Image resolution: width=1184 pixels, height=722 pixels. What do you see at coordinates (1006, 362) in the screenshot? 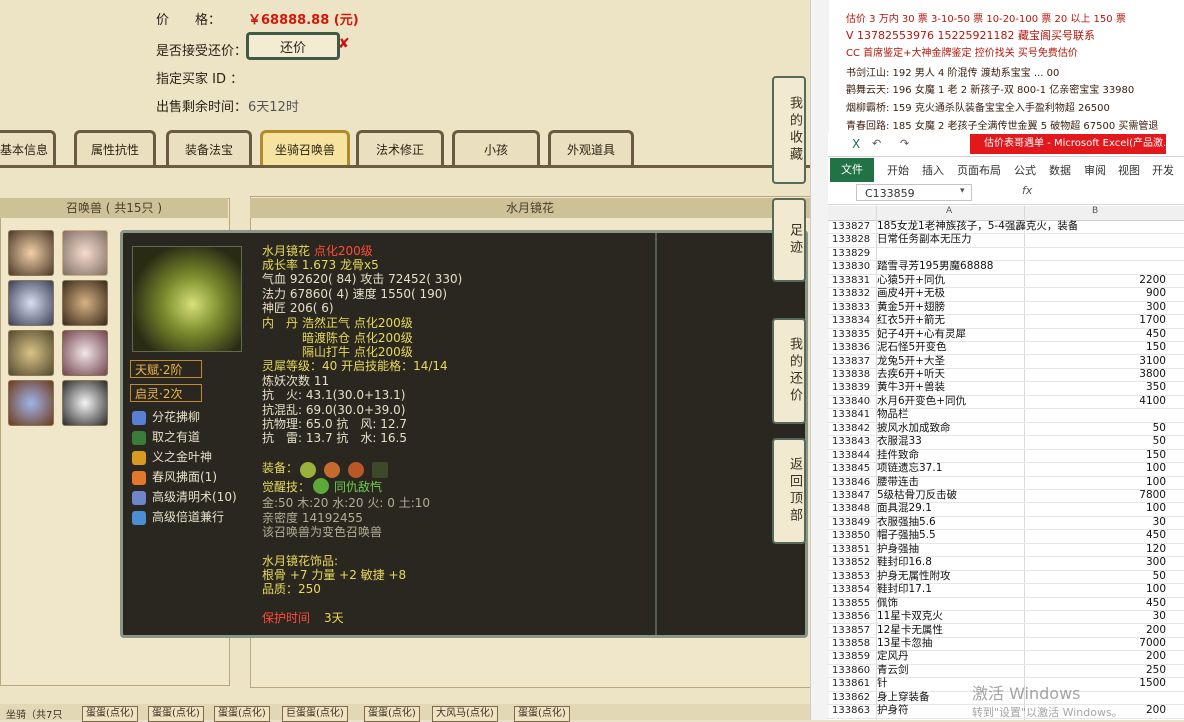
I see `sheet-row: 133837 龙兔5开+大圣 3100` at bounding box center [1006, 362].